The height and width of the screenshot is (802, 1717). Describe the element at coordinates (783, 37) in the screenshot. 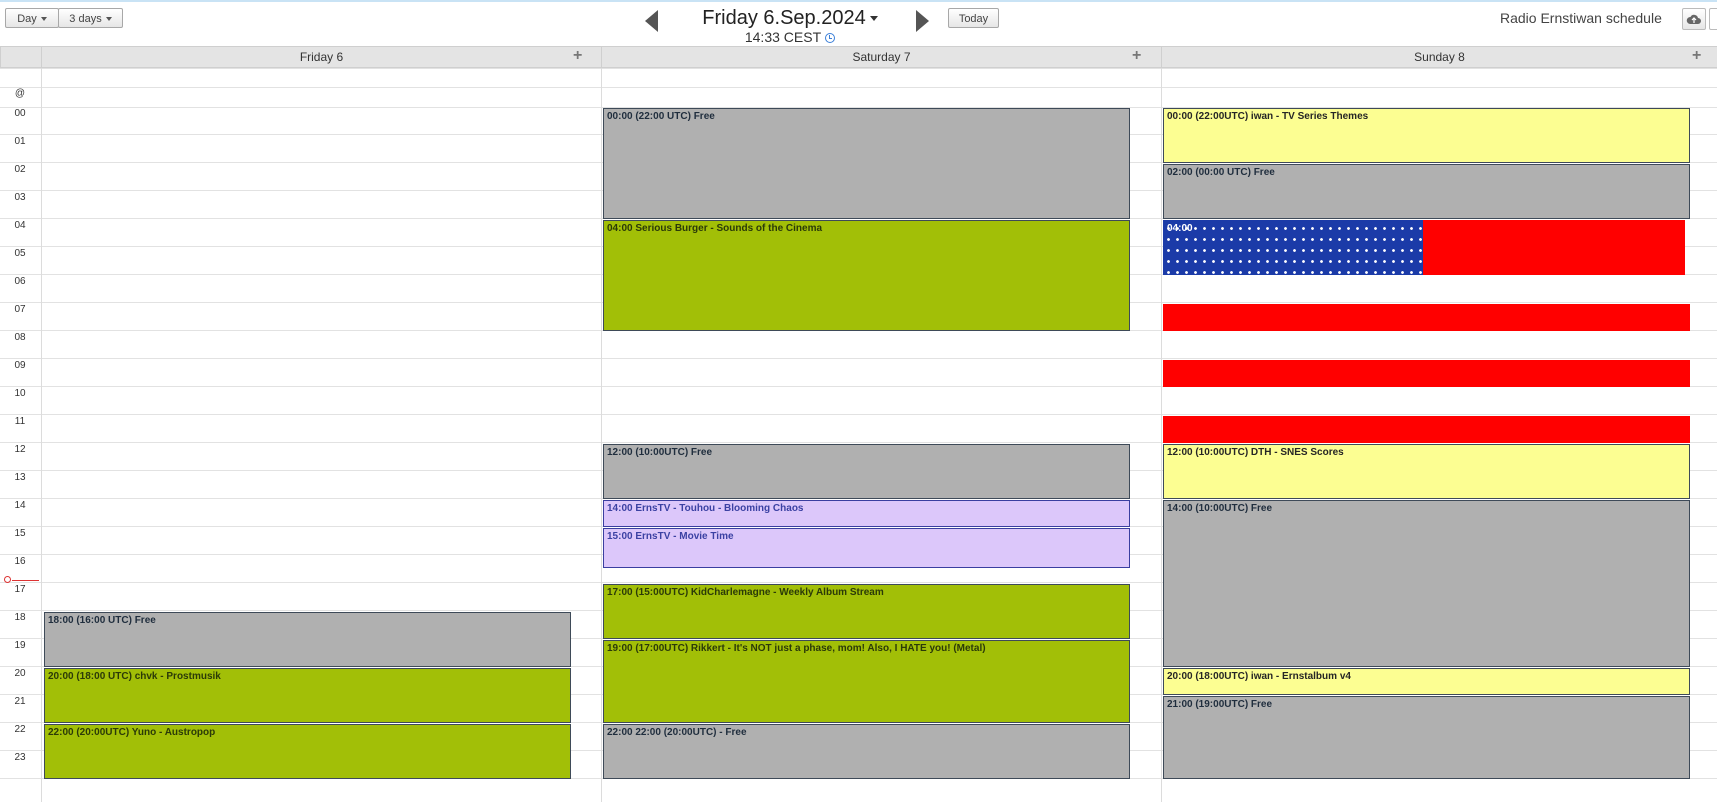

I see `current-time-text: 14:33 CEST` at that location.